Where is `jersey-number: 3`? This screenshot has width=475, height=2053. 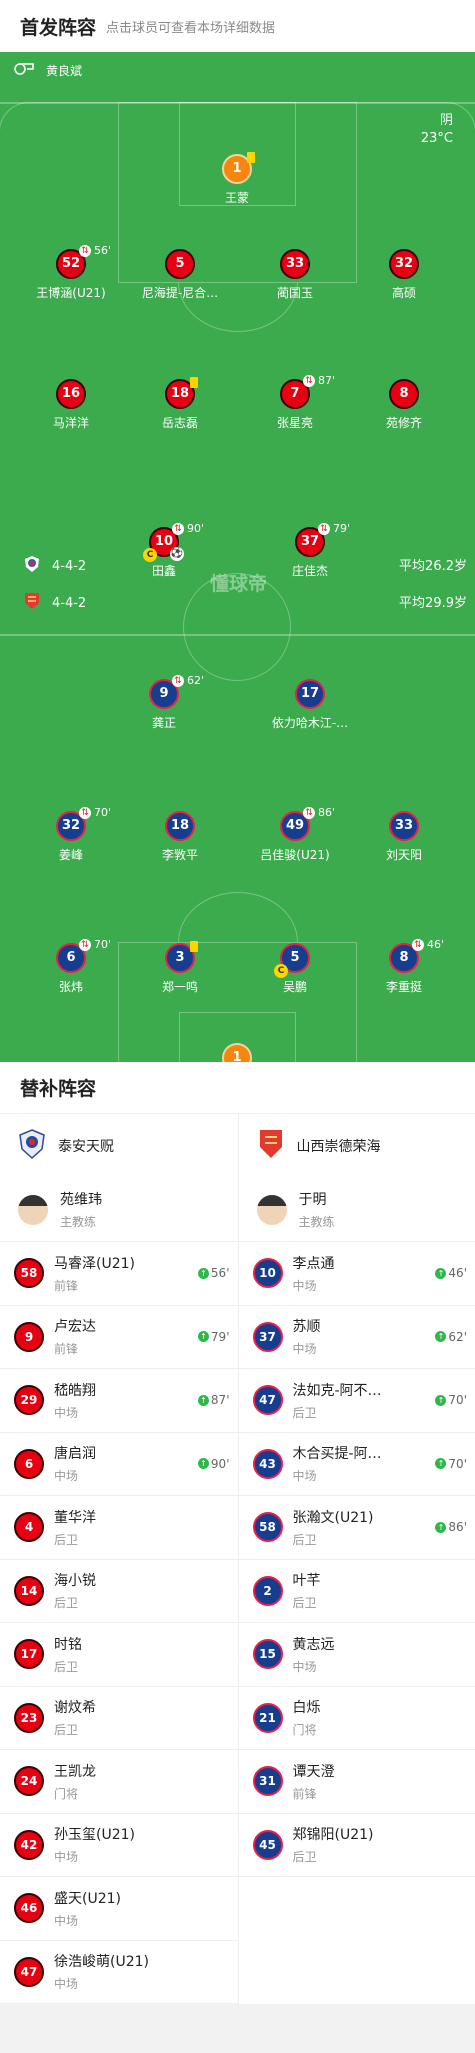
jersey-number: 3 is located at coordinates (181, 957).